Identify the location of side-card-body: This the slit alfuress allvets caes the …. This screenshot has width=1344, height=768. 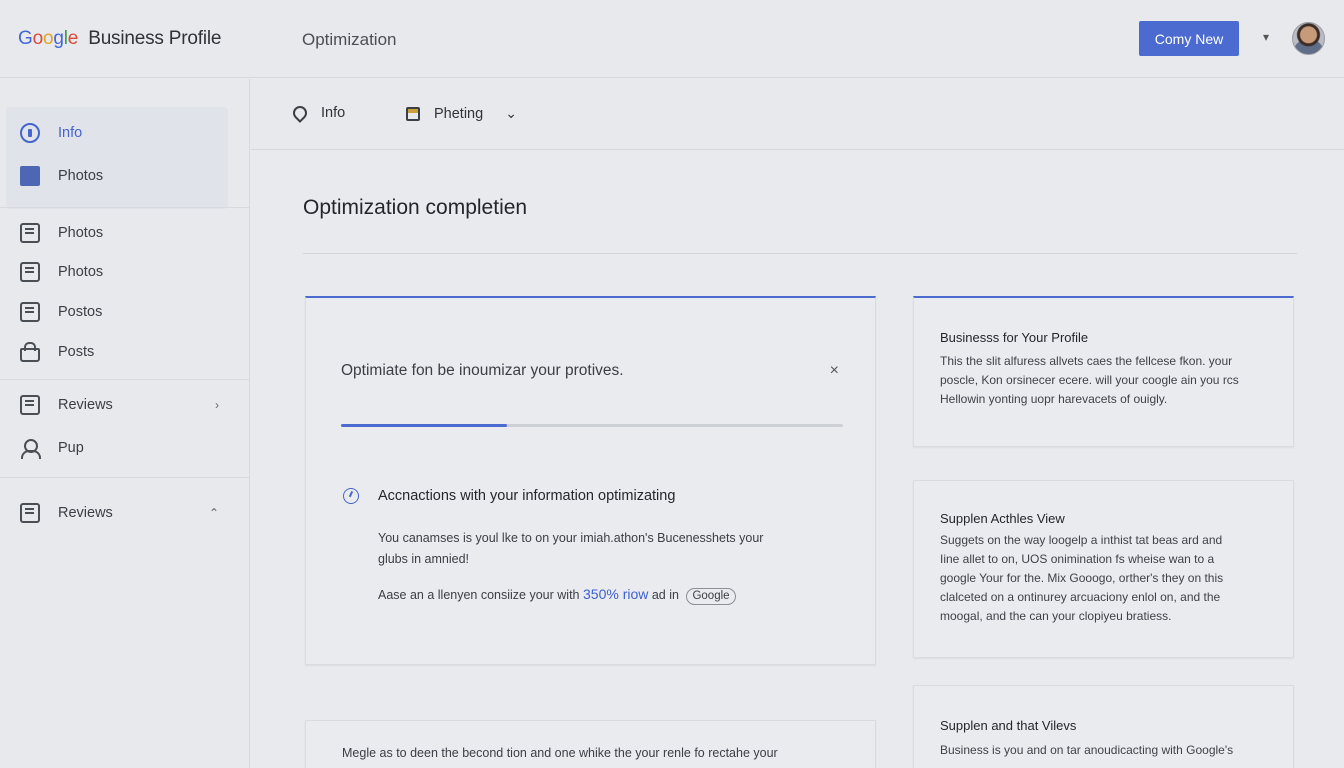
(1105, 380).